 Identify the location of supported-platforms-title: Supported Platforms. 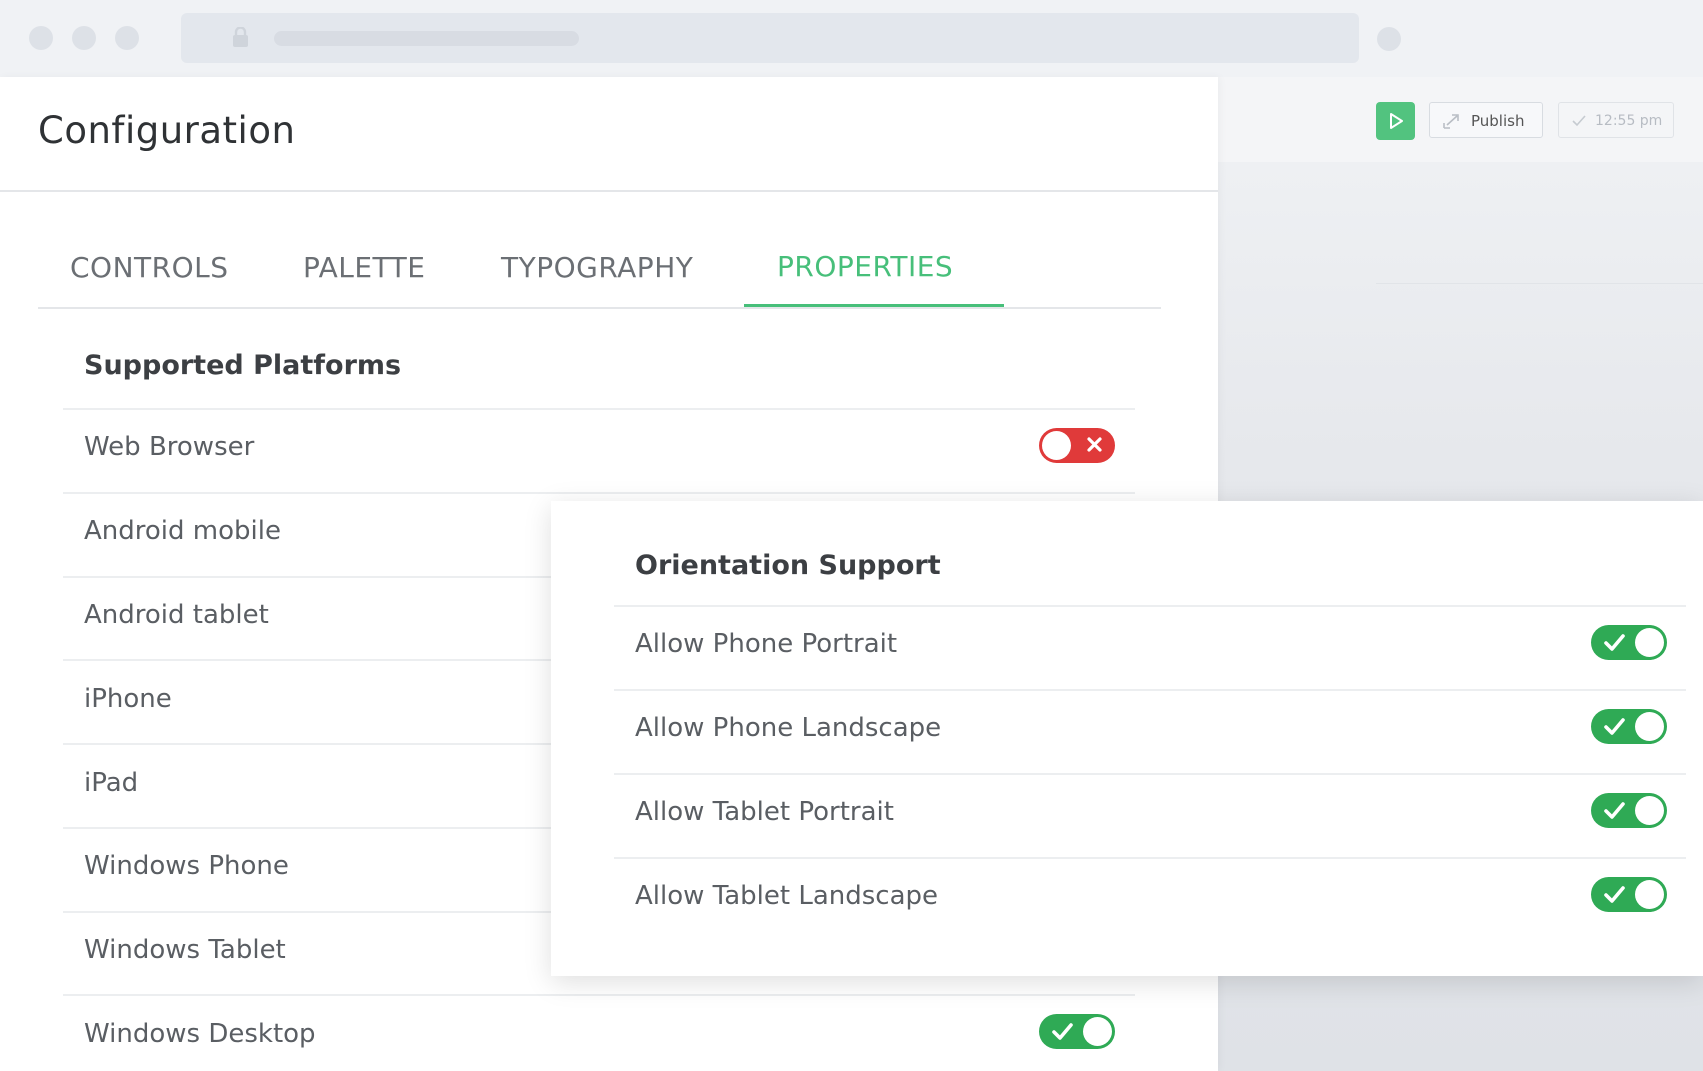
(243, 365).